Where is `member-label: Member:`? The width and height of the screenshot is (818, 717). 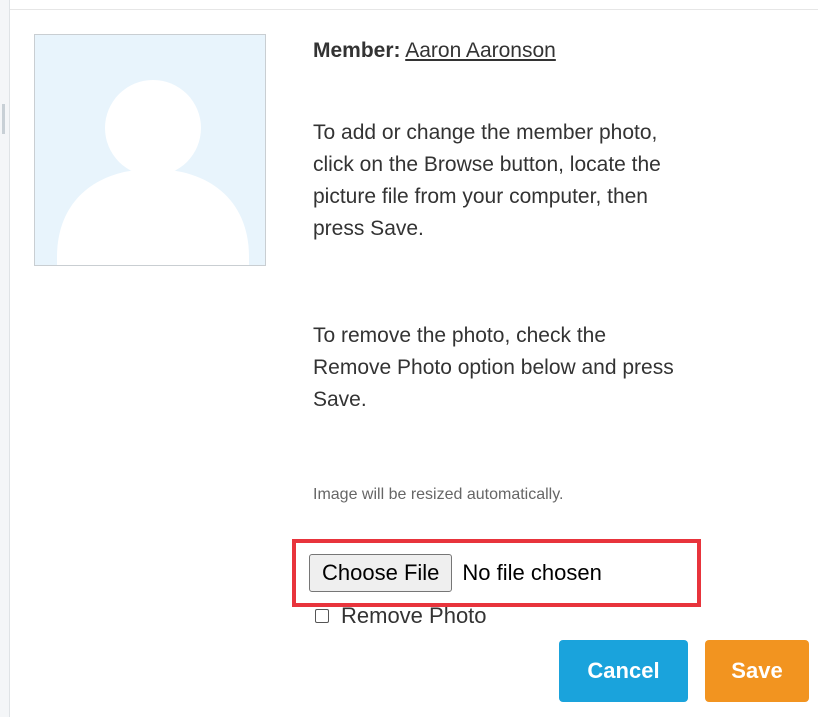 member-label: Member: is located at coordinates (357, 50).